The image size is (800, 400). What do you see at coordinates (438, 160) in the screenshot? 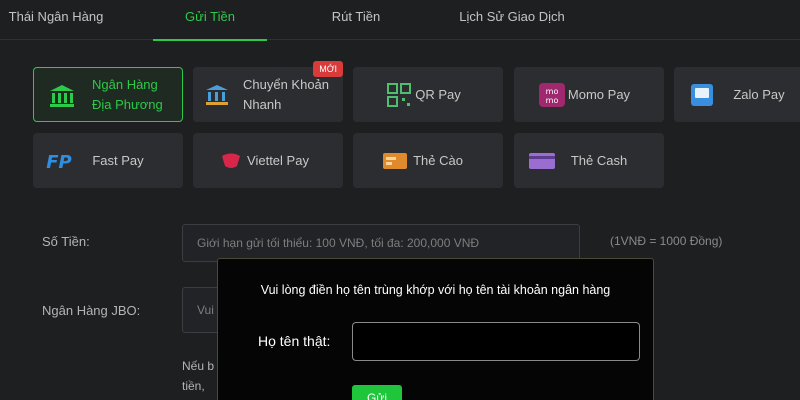
I see `method-label: Thẻ Cào` at bounding box center [438, 160].